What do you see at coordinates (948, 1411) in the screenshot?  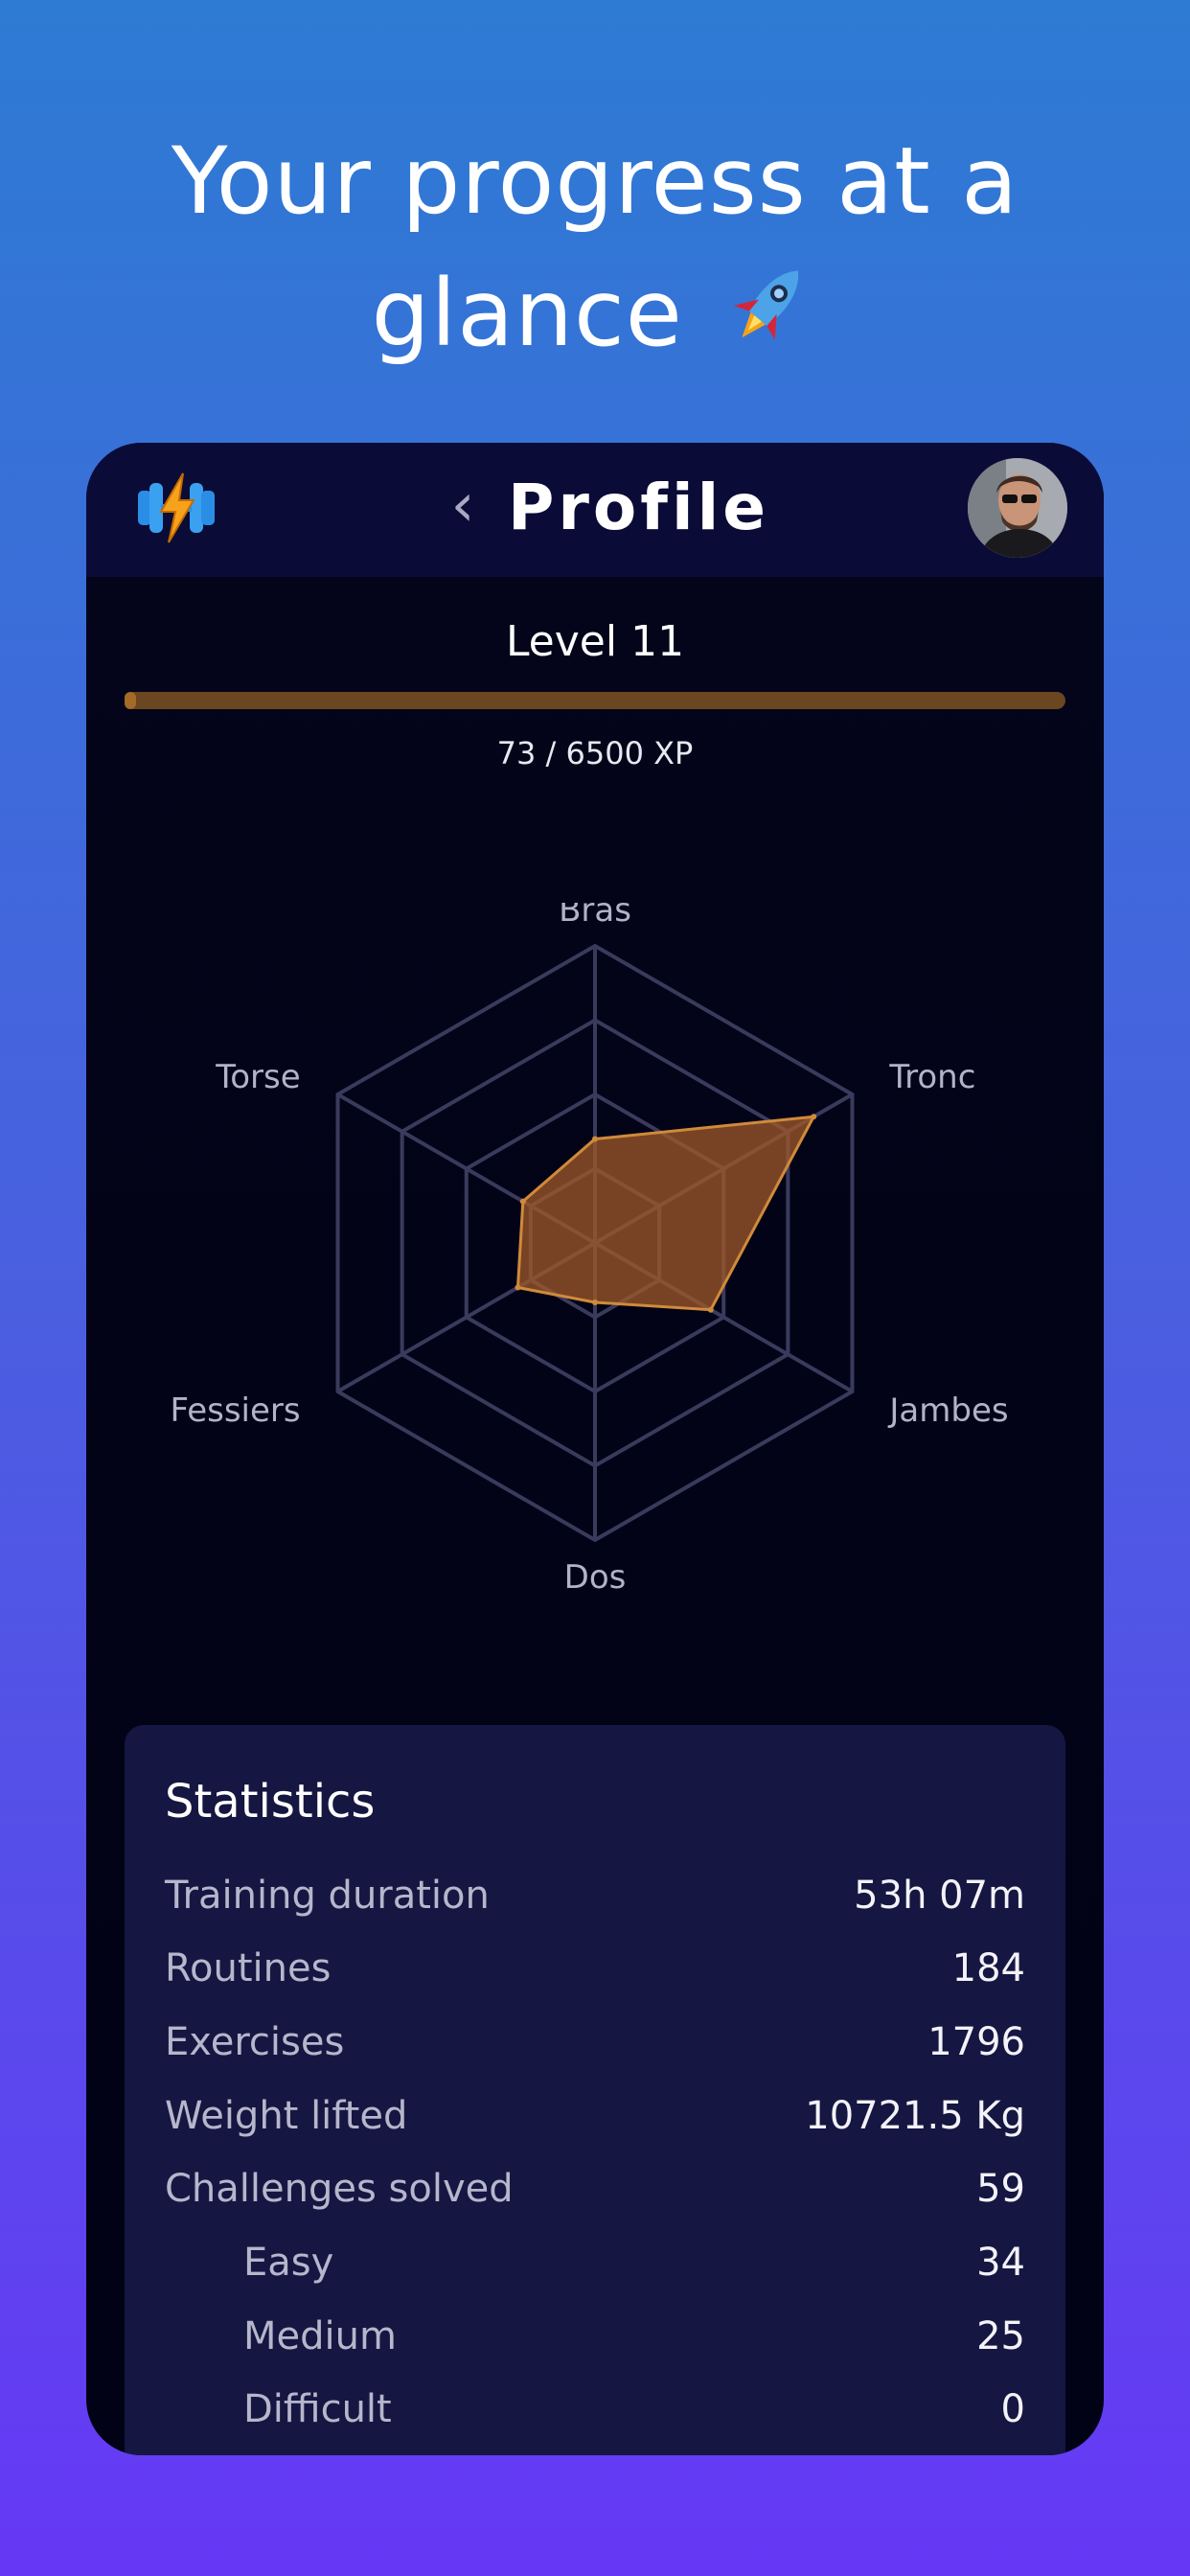 I see `radar-axis-label-jambes: Jambes` at bounding box center [948, 1411].